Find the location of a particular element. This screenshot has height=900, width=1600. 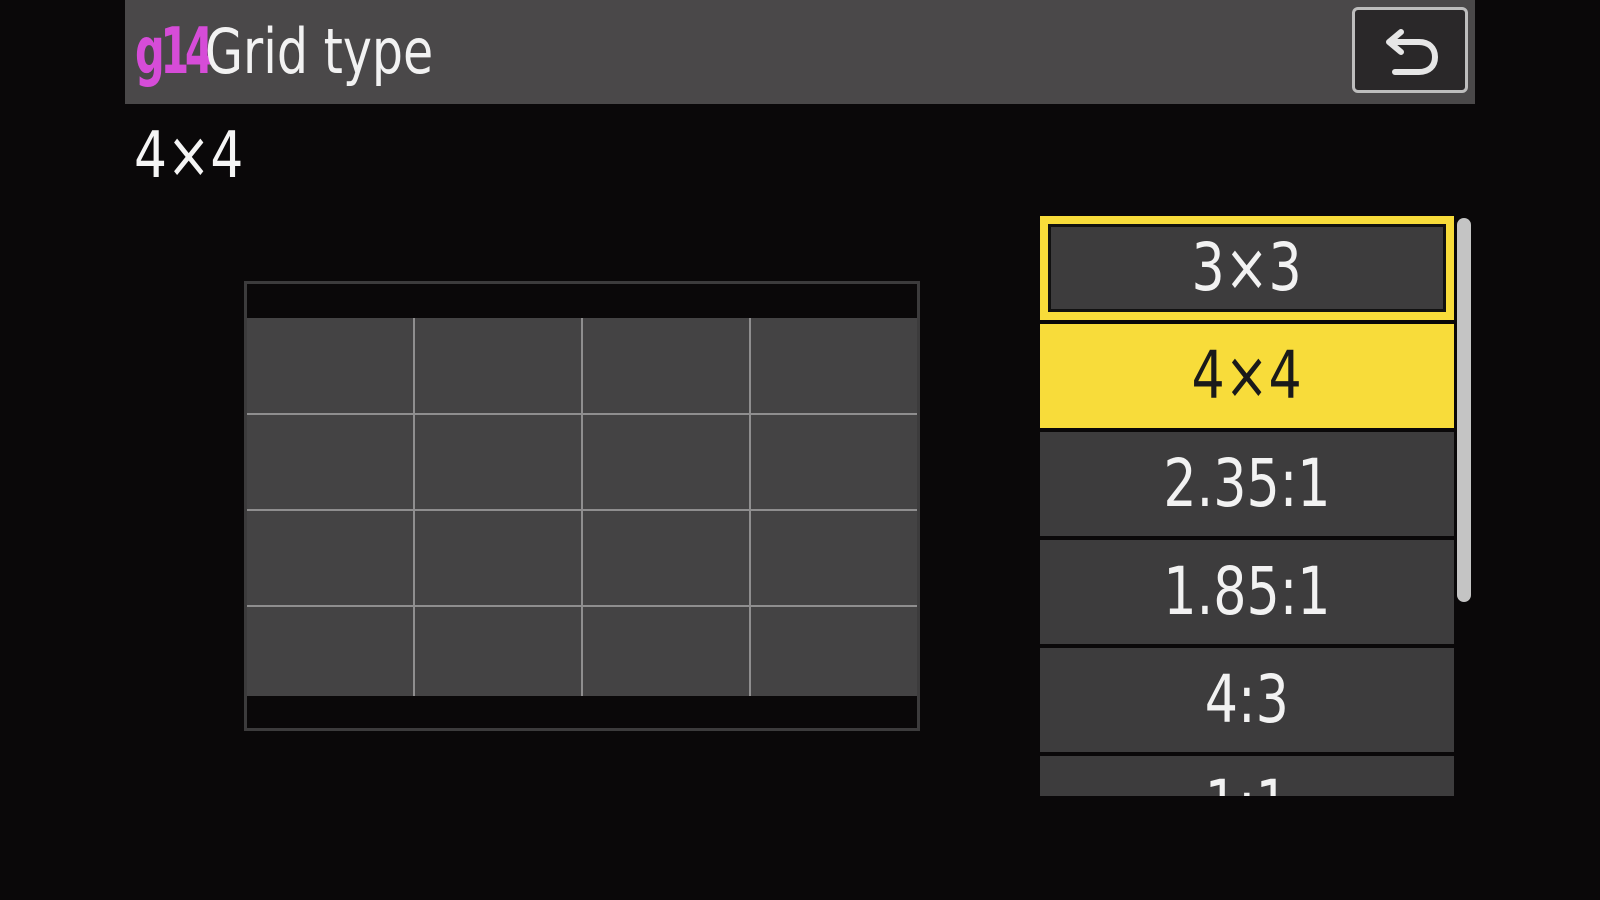

option-label: 4×4 is located at coordinates (1247, 375).